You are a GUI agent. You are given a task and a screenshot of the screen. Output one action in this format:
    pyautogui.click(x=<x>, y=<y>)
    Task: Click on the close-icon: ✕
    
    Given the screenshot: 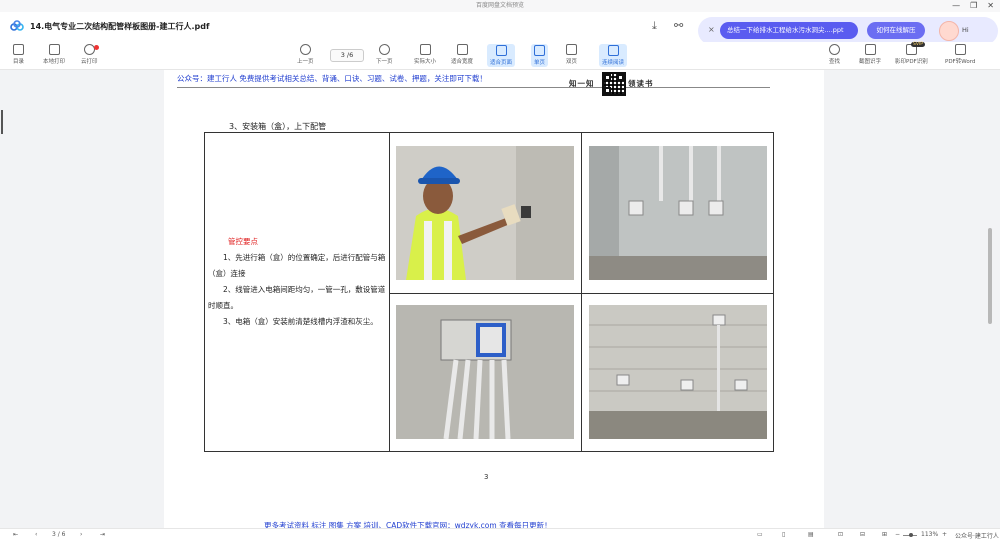 What is the action you would take?
    pyautogui.click(x=990, y=6)
    